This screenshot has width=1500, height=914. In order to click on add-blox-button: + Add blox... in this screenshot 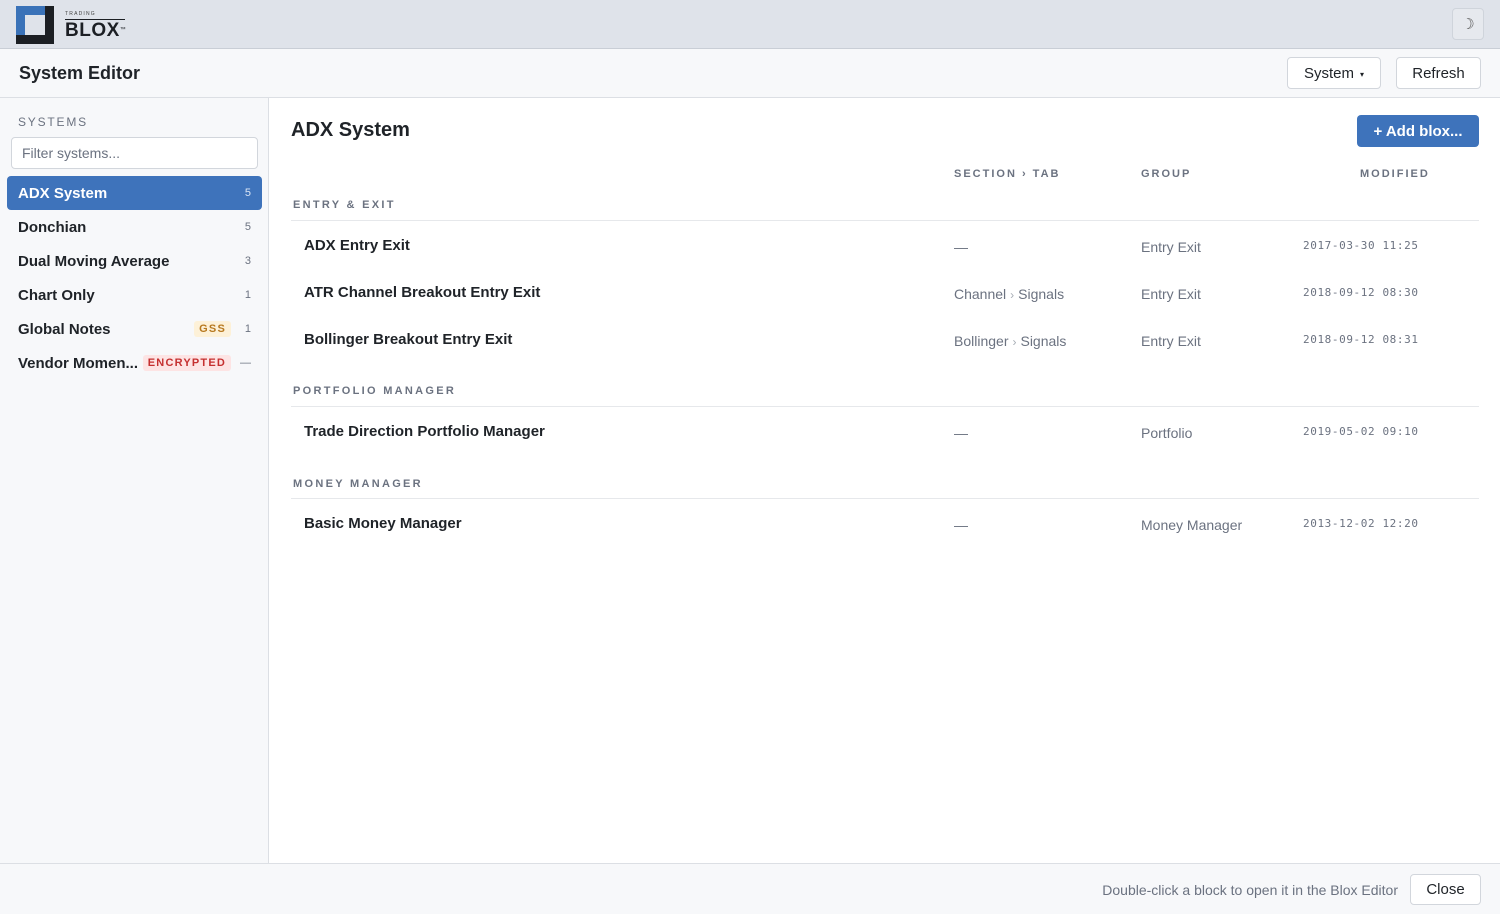, I will do `click(1418, 131)`.